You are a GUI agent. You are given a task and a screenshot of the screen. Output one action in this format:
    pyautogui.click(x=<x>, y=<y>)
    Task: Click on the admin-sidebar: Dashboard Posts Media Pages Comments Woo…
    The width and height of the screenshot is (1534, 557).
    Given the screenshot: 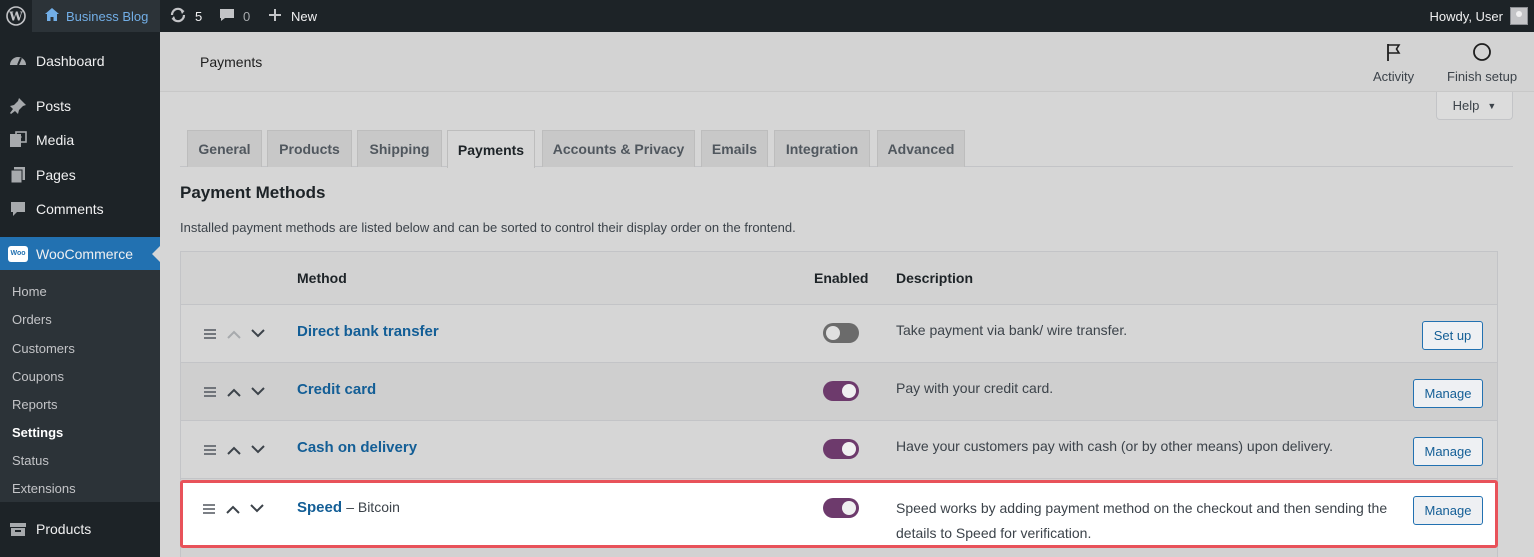 What is the action you would take?
    pyautogui.click(x=80, y=294)
    